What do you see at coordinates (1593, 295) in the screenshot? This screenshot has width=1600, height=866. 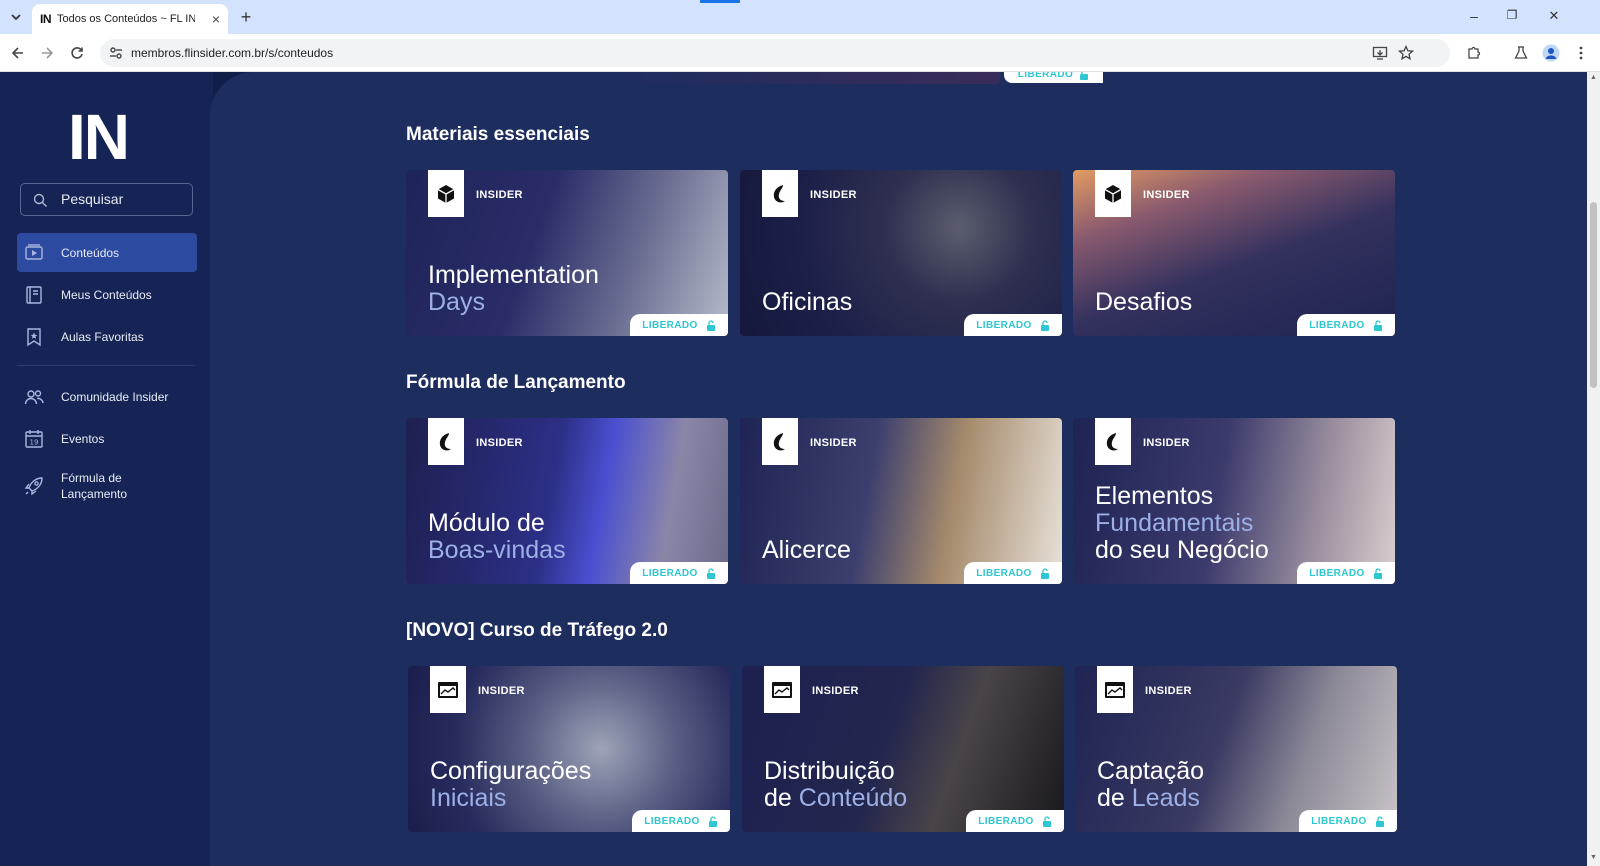 I see `scrollbar-thumb` at bounding box center [1593, 295].